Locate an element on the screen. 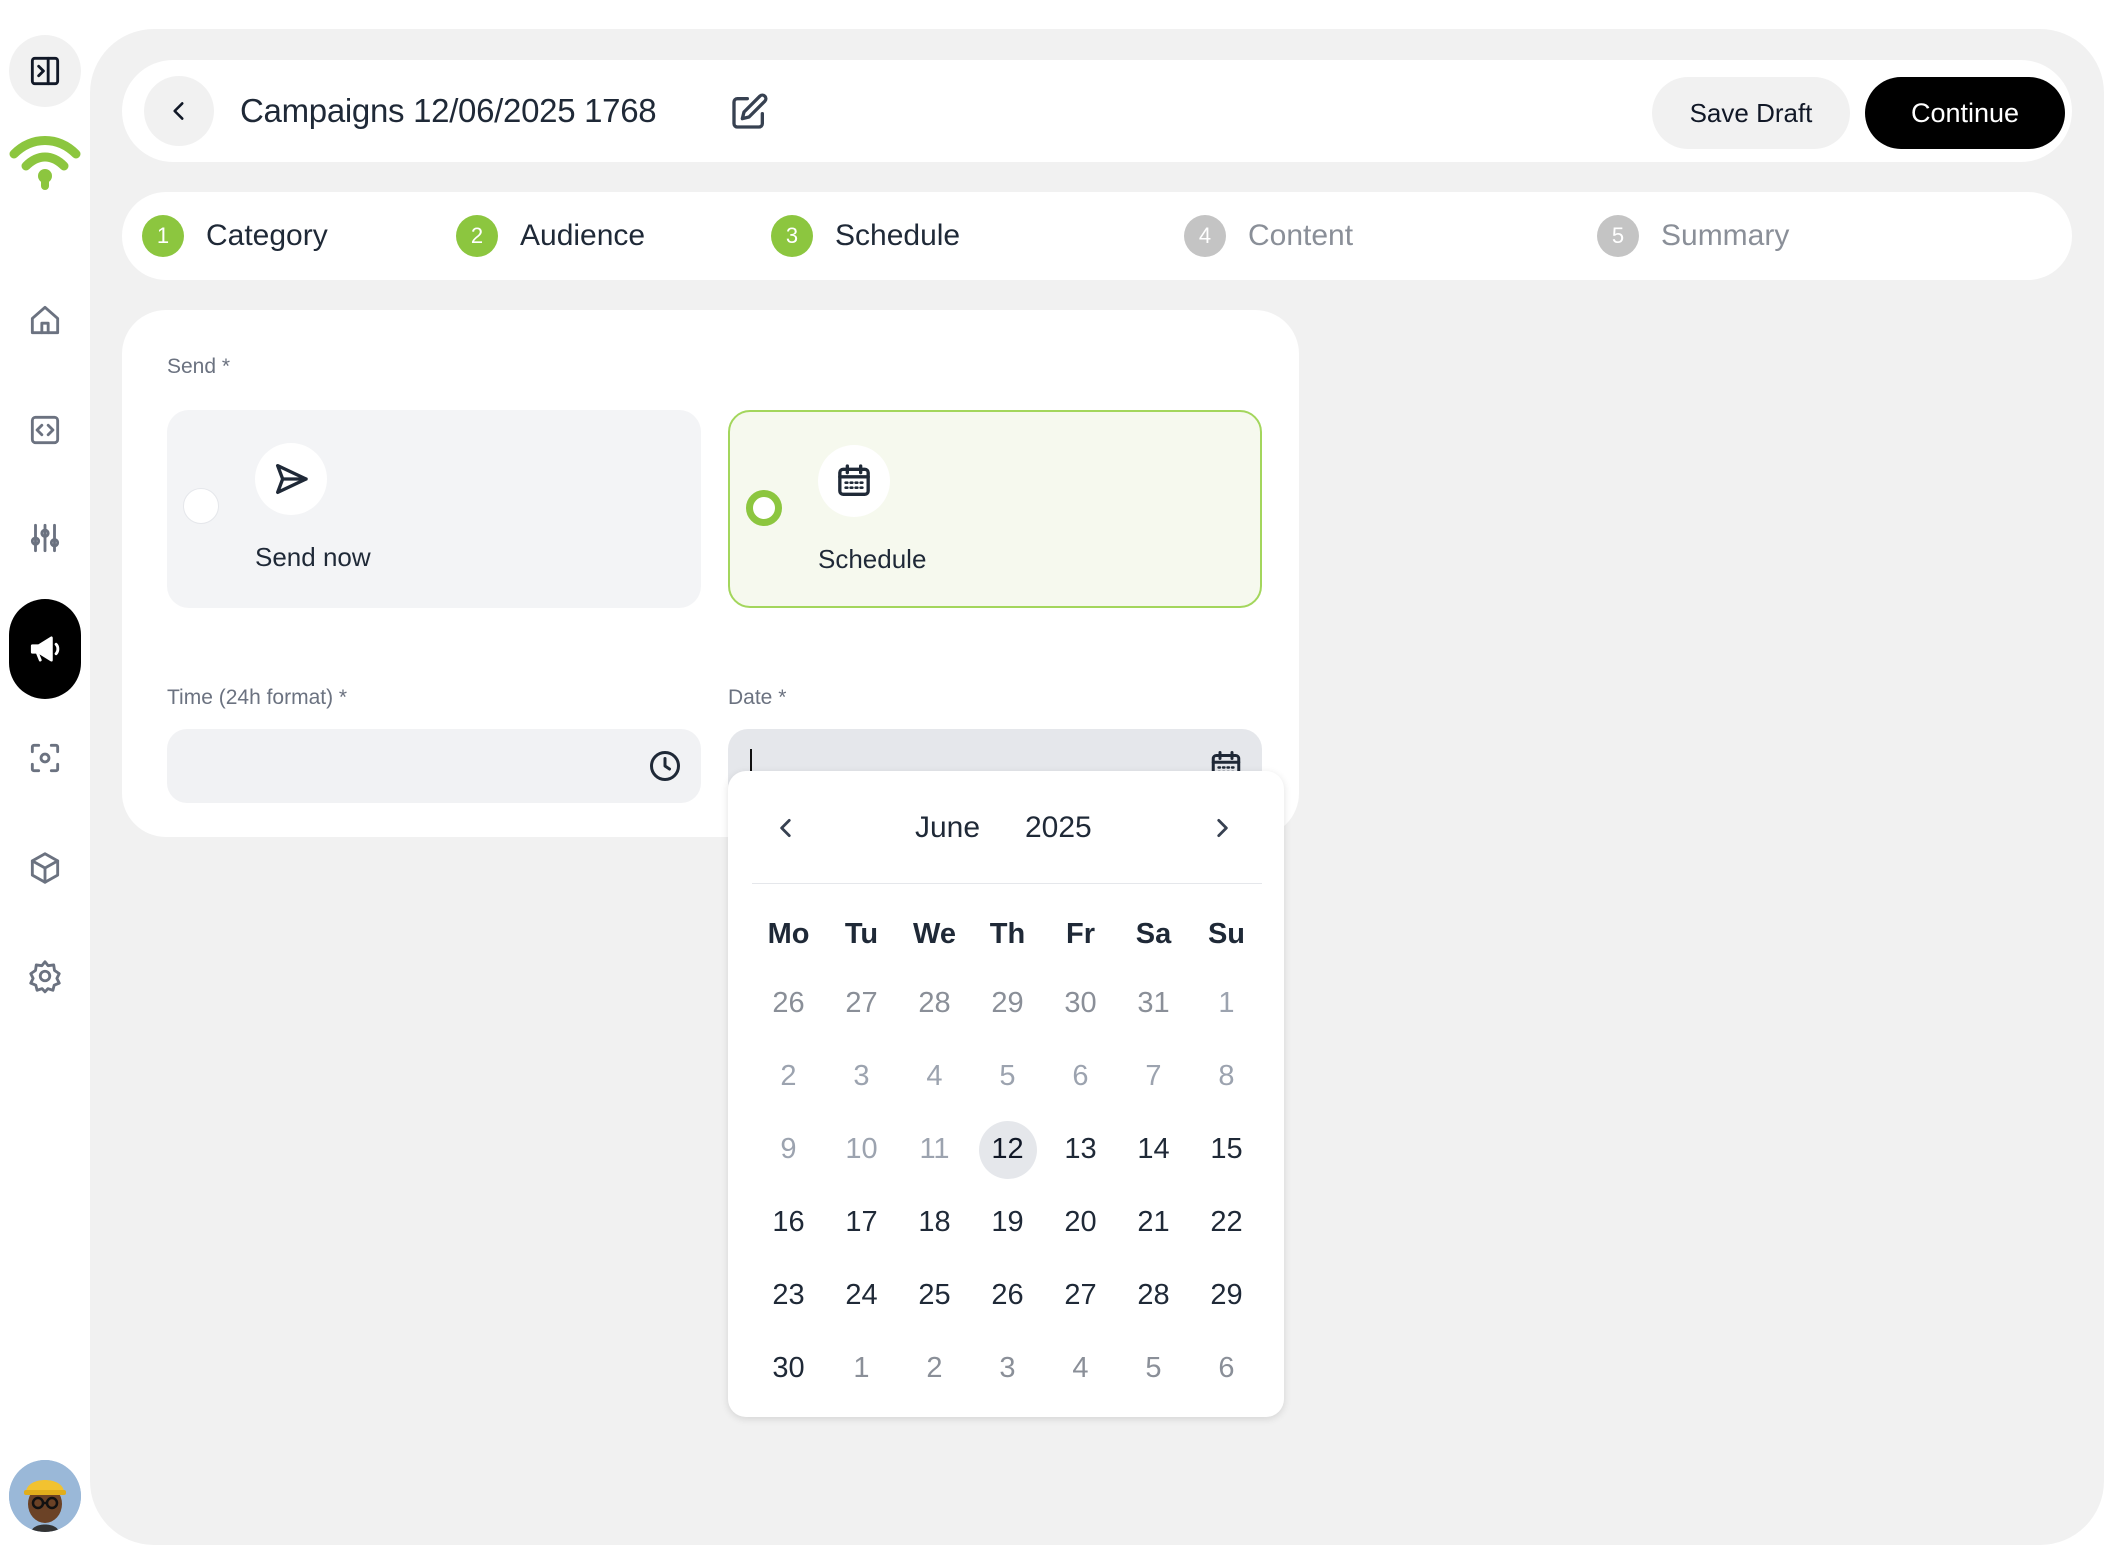 The height and width of the screenshot is (1556, 2122). calendar-day: 21 is located at coordinates (1153, 1222).